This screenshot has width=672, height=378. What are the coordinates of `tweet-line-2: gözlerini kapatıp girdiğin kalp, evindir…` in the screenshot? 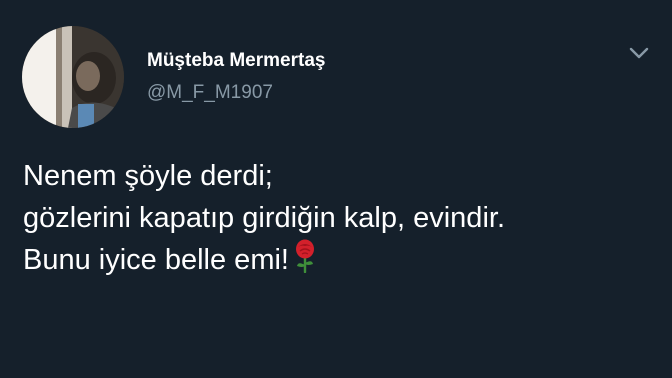 It's located at (264, 218).